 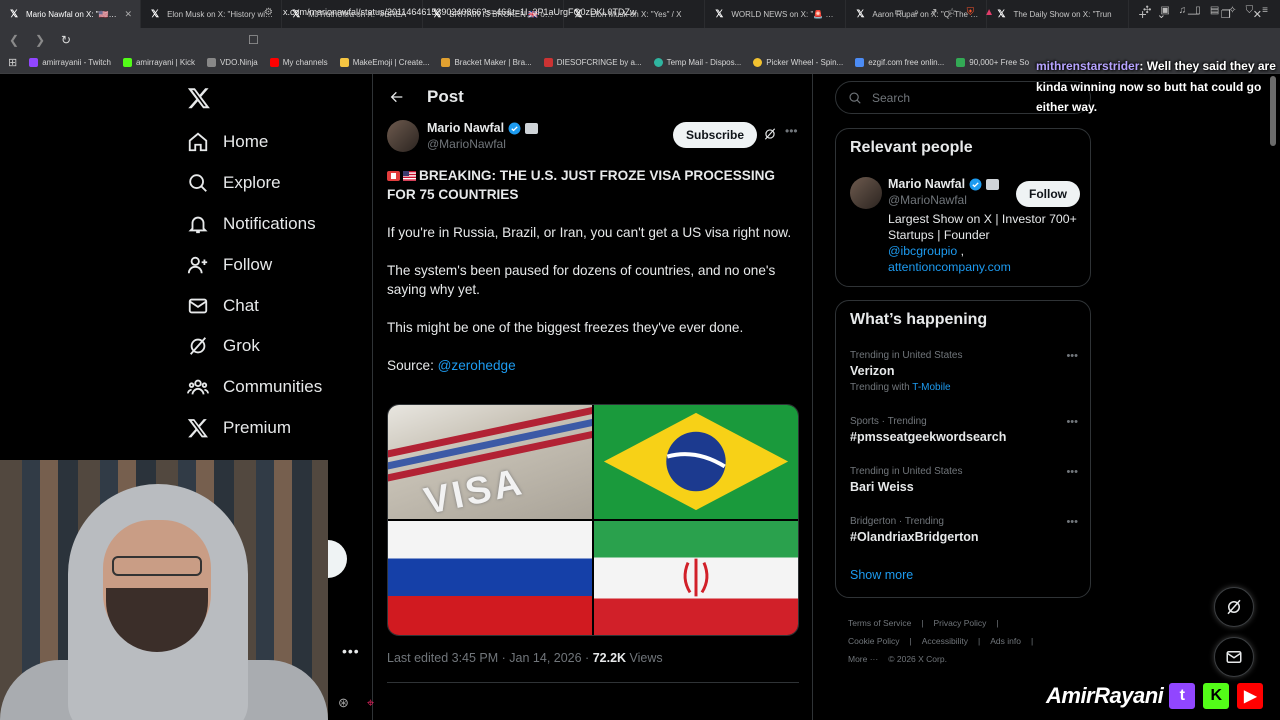 I want to click on iran-flag-image, so click(x=696, y=578).